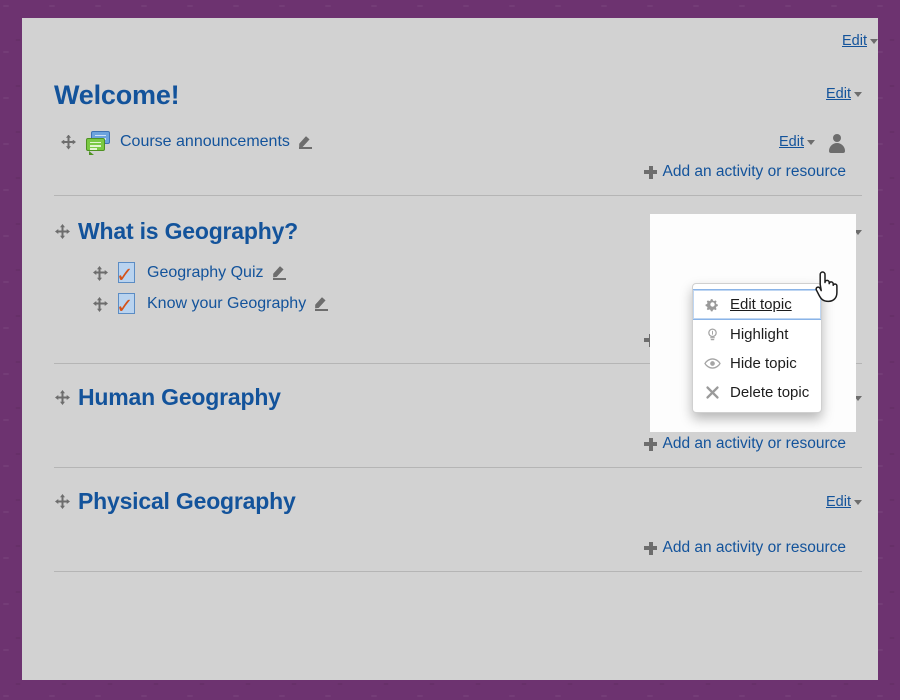 This screenshot has width=900, height=700. What do you see at coordinates (205, 273) in the screenshot?
I see `activity-link: Geography Quiz` at bounding box center [205, 273].